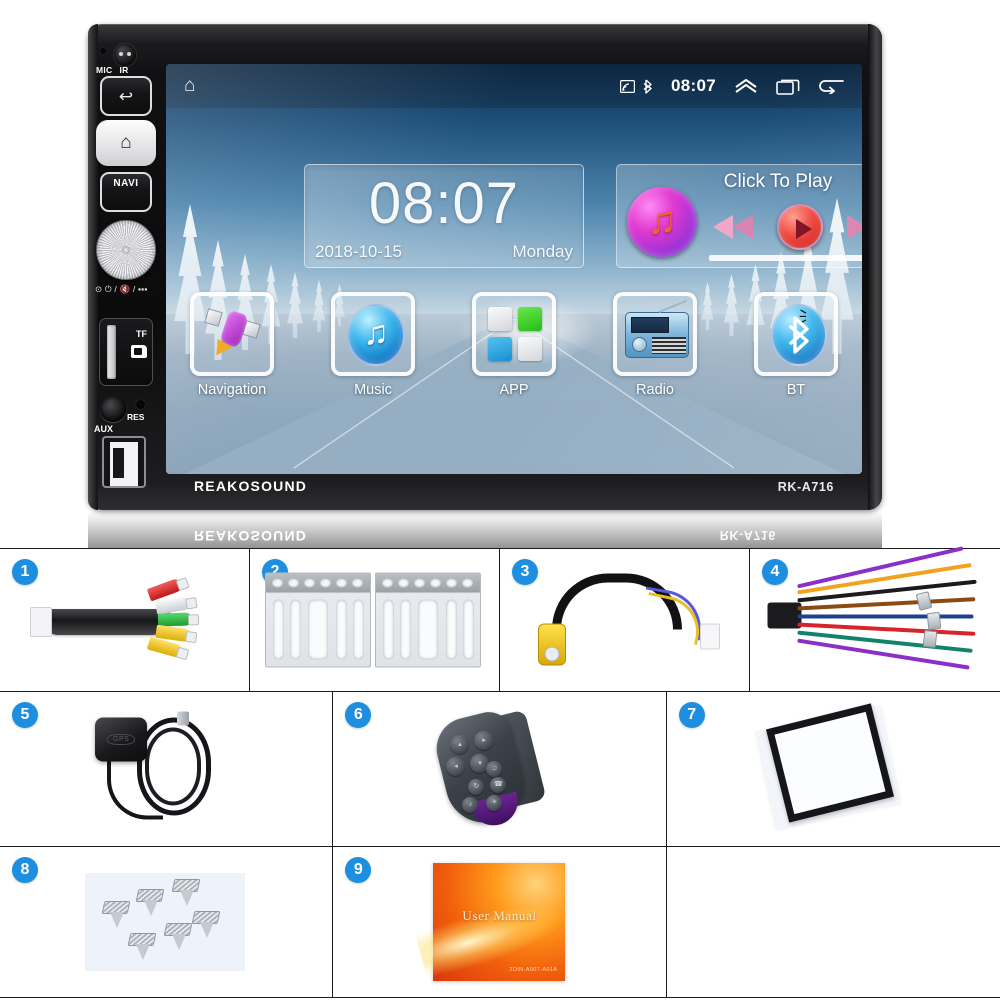 The width and height of the screenshot is (1000, 1000). I want to click on knob-function-icons: ⊙ ⏻ / 🔇 / ▪▪▪, so click(121, 289).